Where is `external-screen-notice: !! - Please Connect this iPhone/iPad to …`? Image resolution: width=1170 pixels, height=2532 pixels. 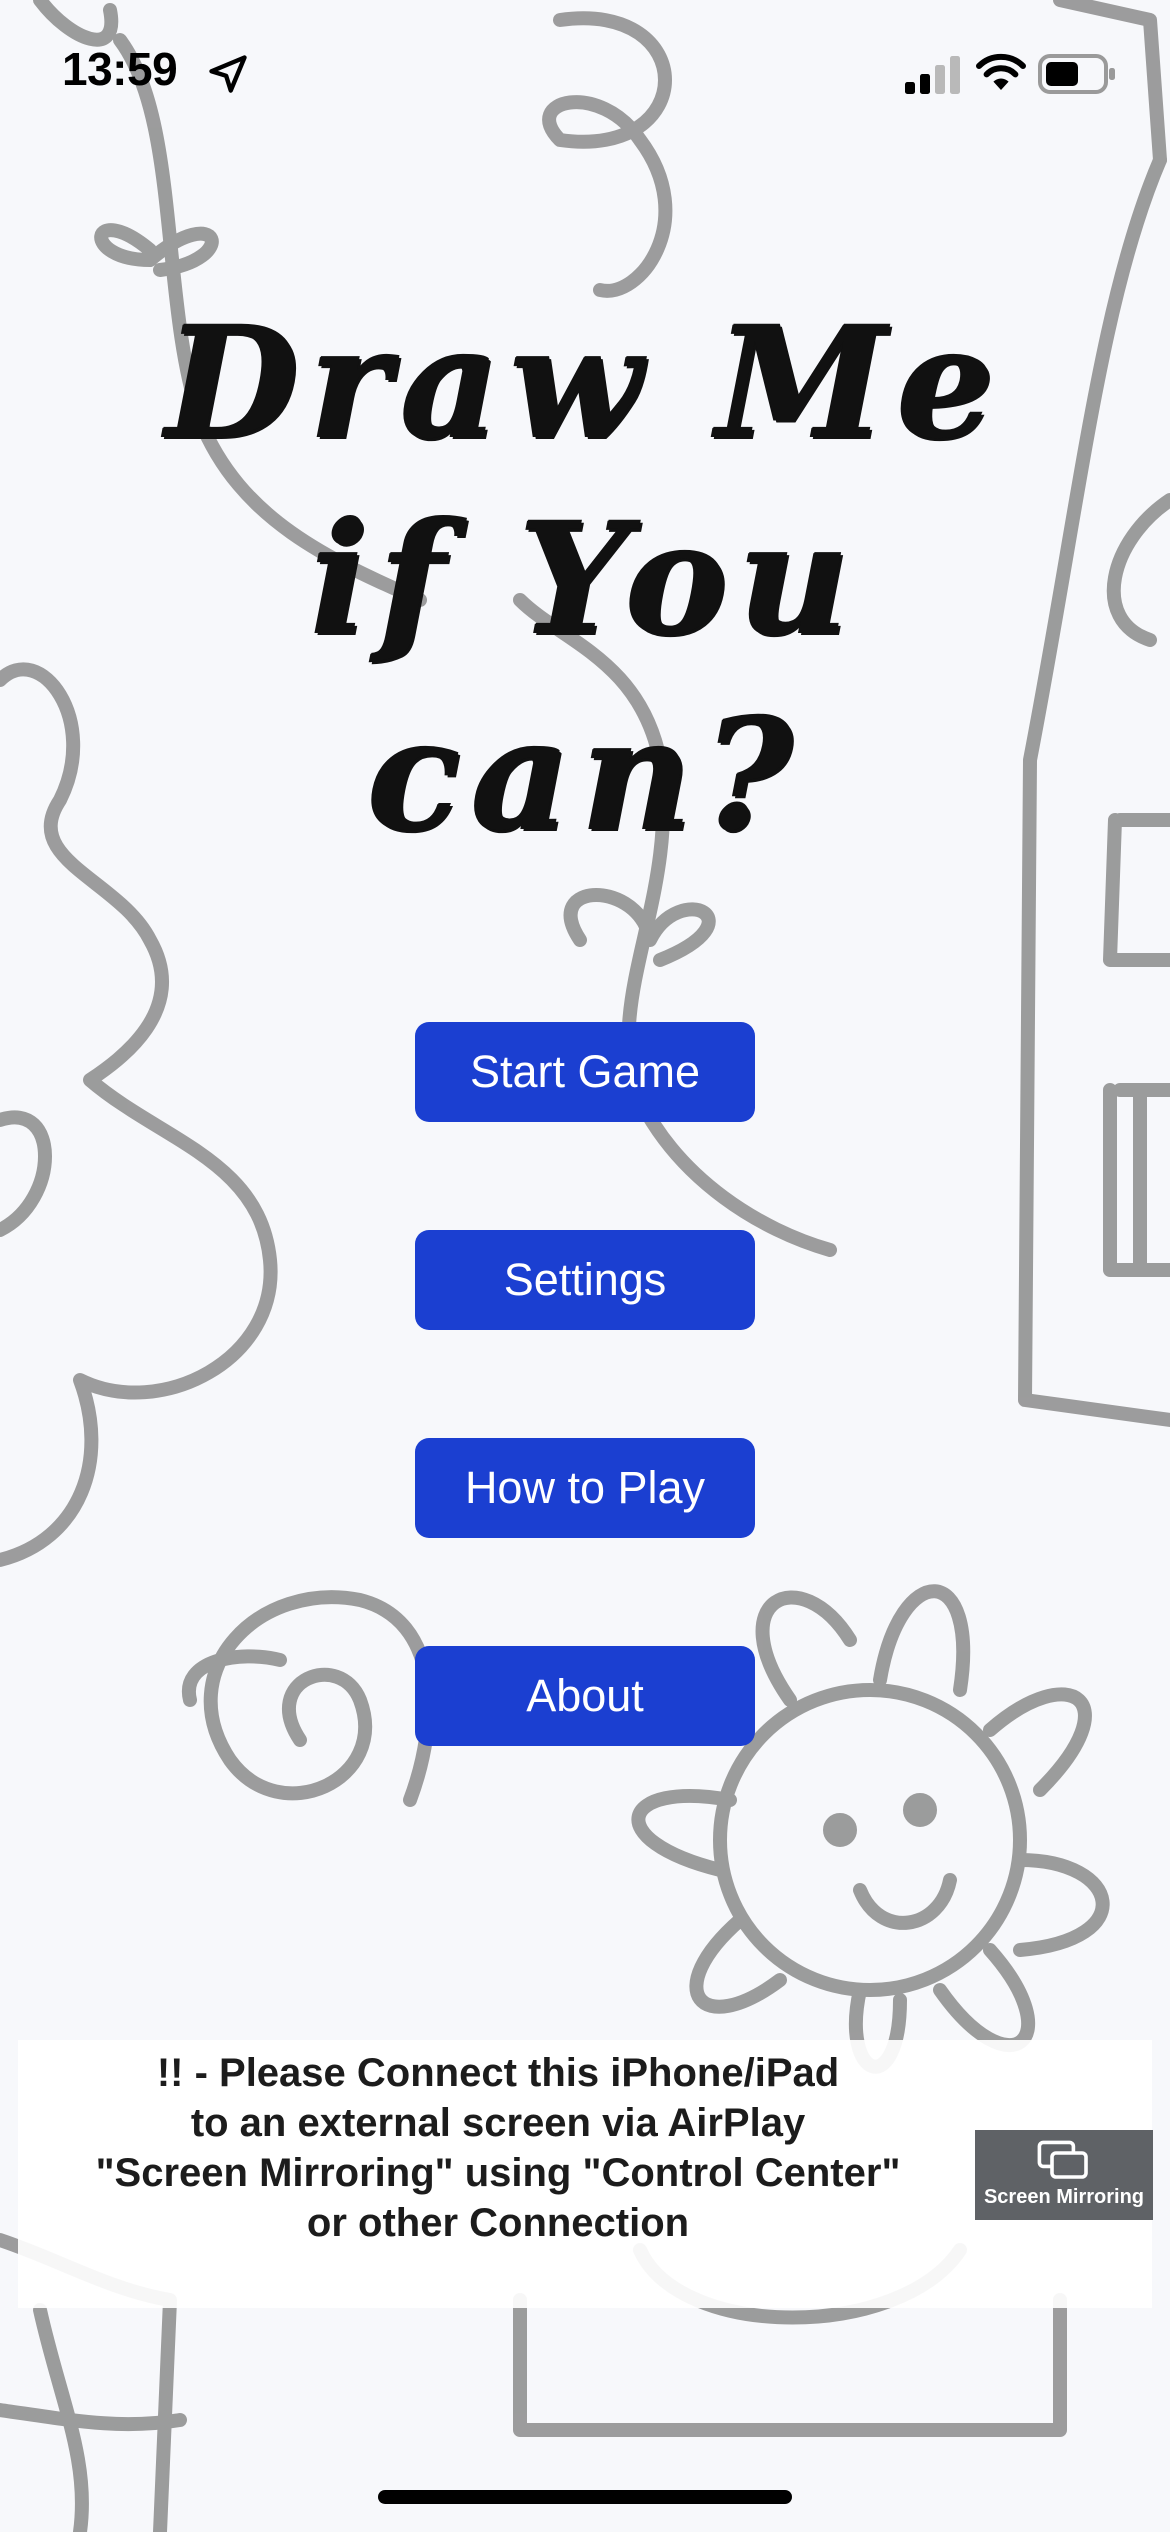 external-screen-notice: !! - Please Connect this iPhone/iPad to … is located at coordinates (585, 2174).